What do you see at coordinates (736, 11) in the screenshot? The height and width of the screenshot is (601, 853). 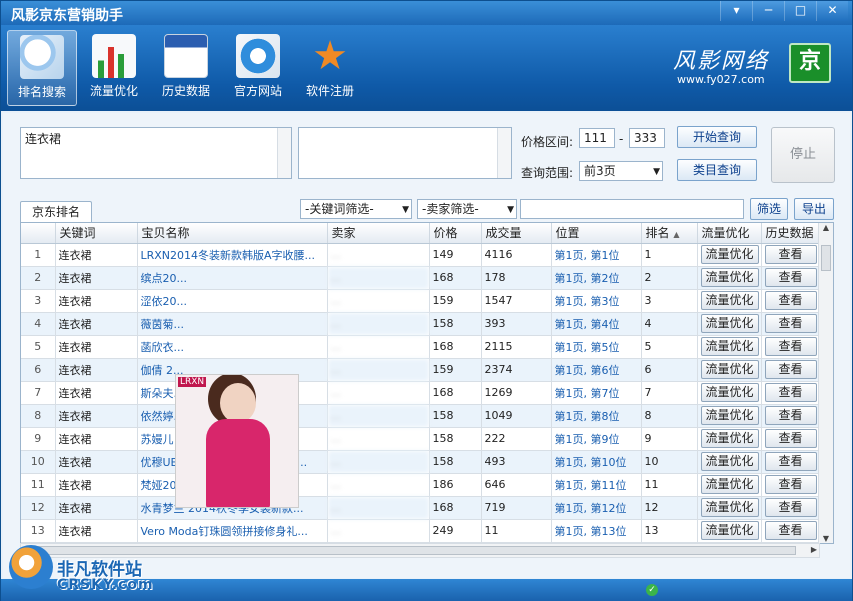 I see `menu-dropdown-icon: ▾` at bounding box center [736, 11].